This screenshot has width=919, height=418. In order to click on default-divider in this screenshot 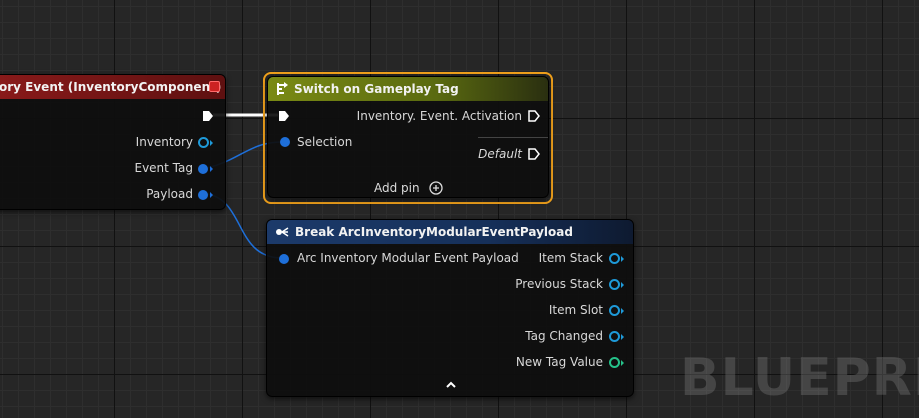, I will do `click(513, 137)`.